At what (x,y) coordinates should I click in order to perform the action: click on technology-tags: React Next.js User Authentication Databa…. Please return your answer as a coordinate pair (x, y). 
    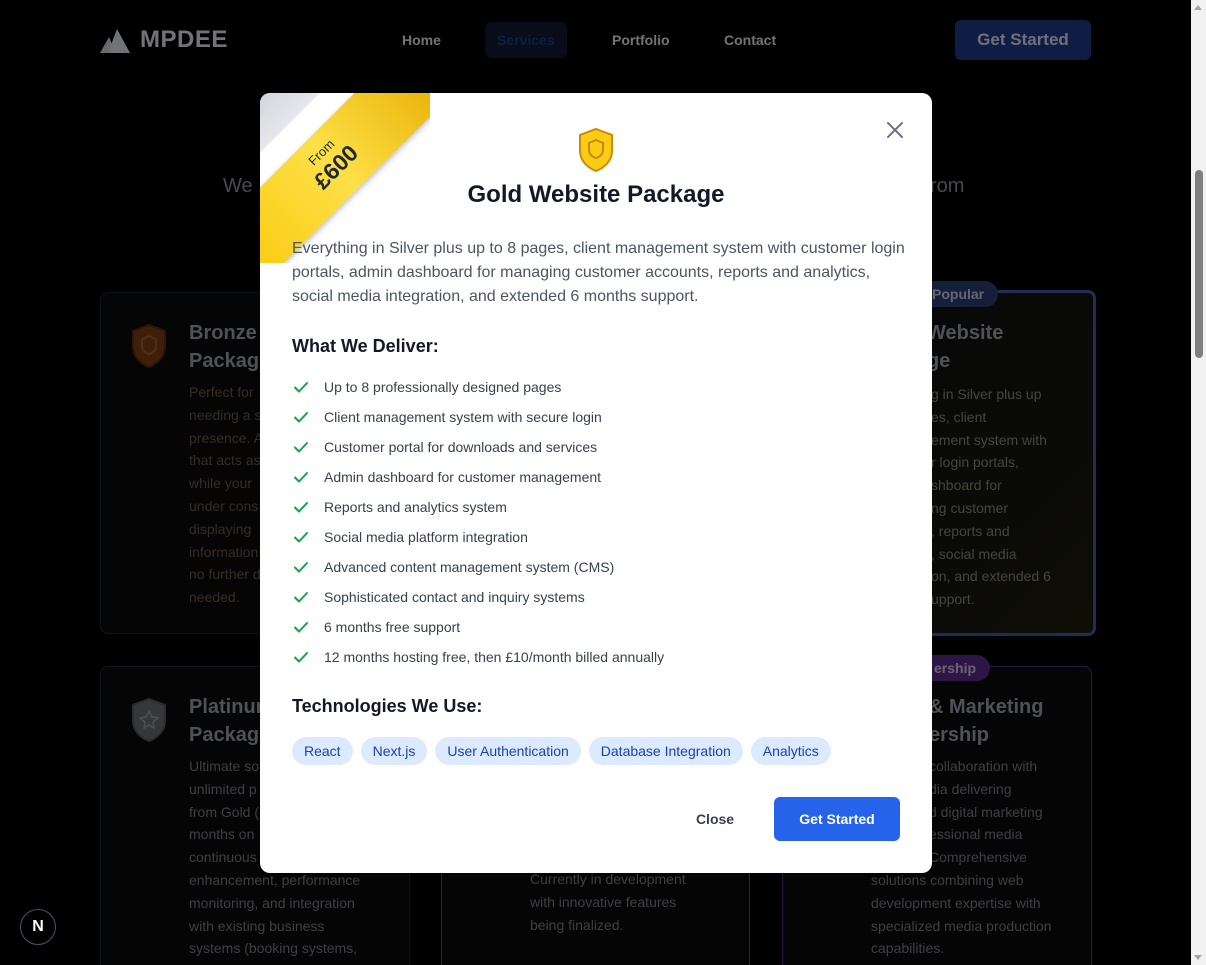
    Looking at the image, I should click on (561, 751).